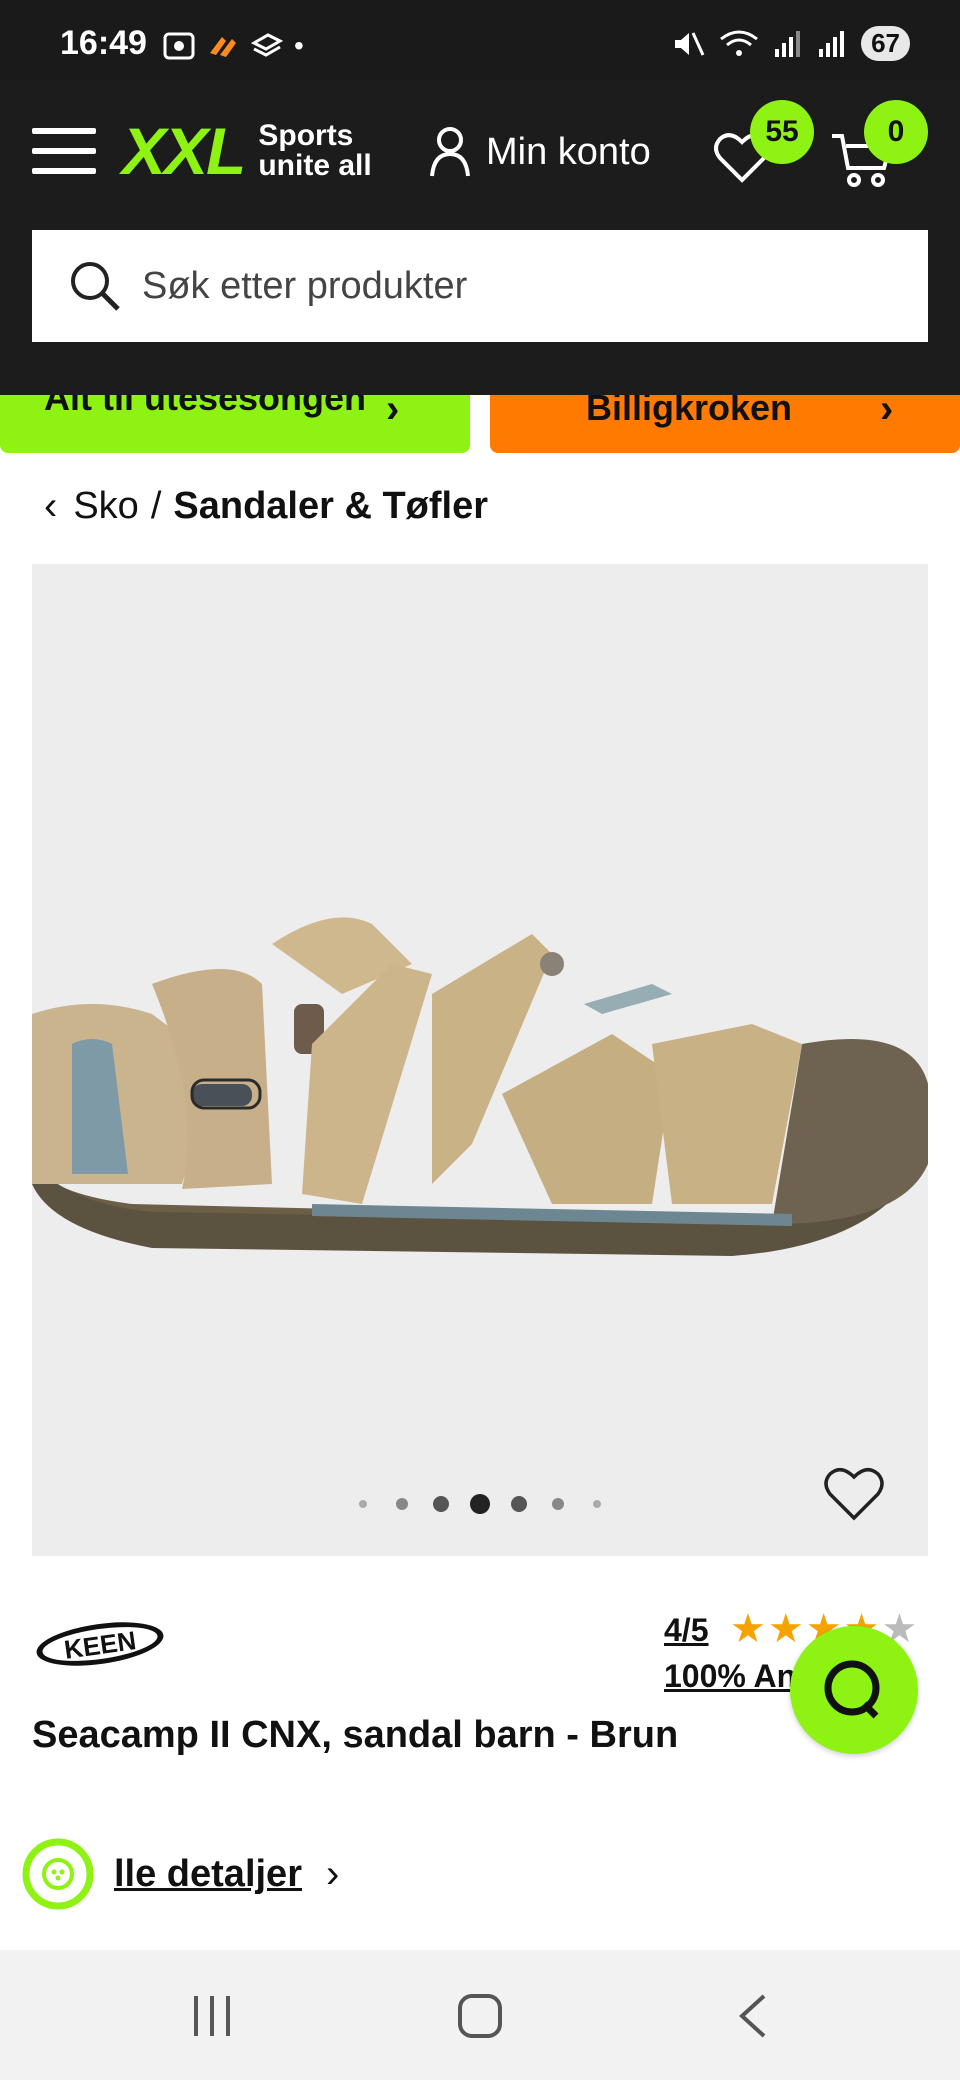  I want to click on gallery-dots, so click(480, 1504).